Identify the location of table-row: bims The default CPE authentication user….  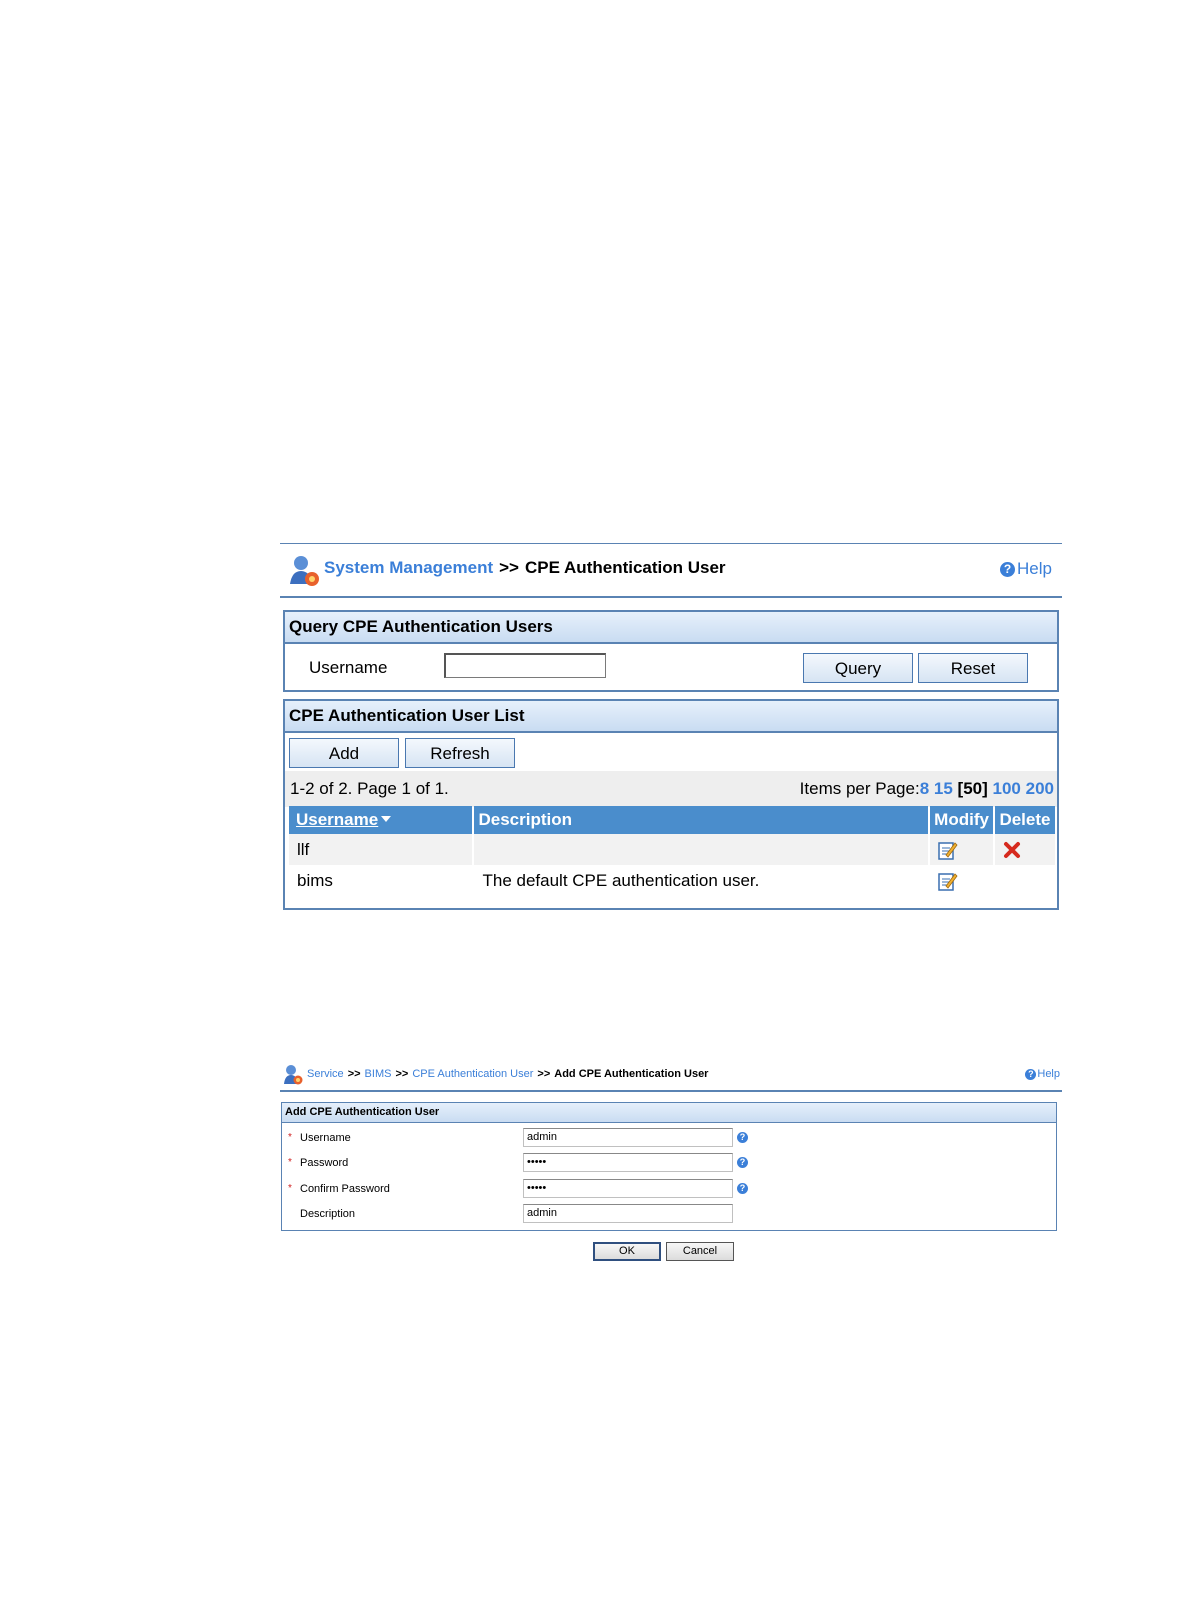
(672, 880).